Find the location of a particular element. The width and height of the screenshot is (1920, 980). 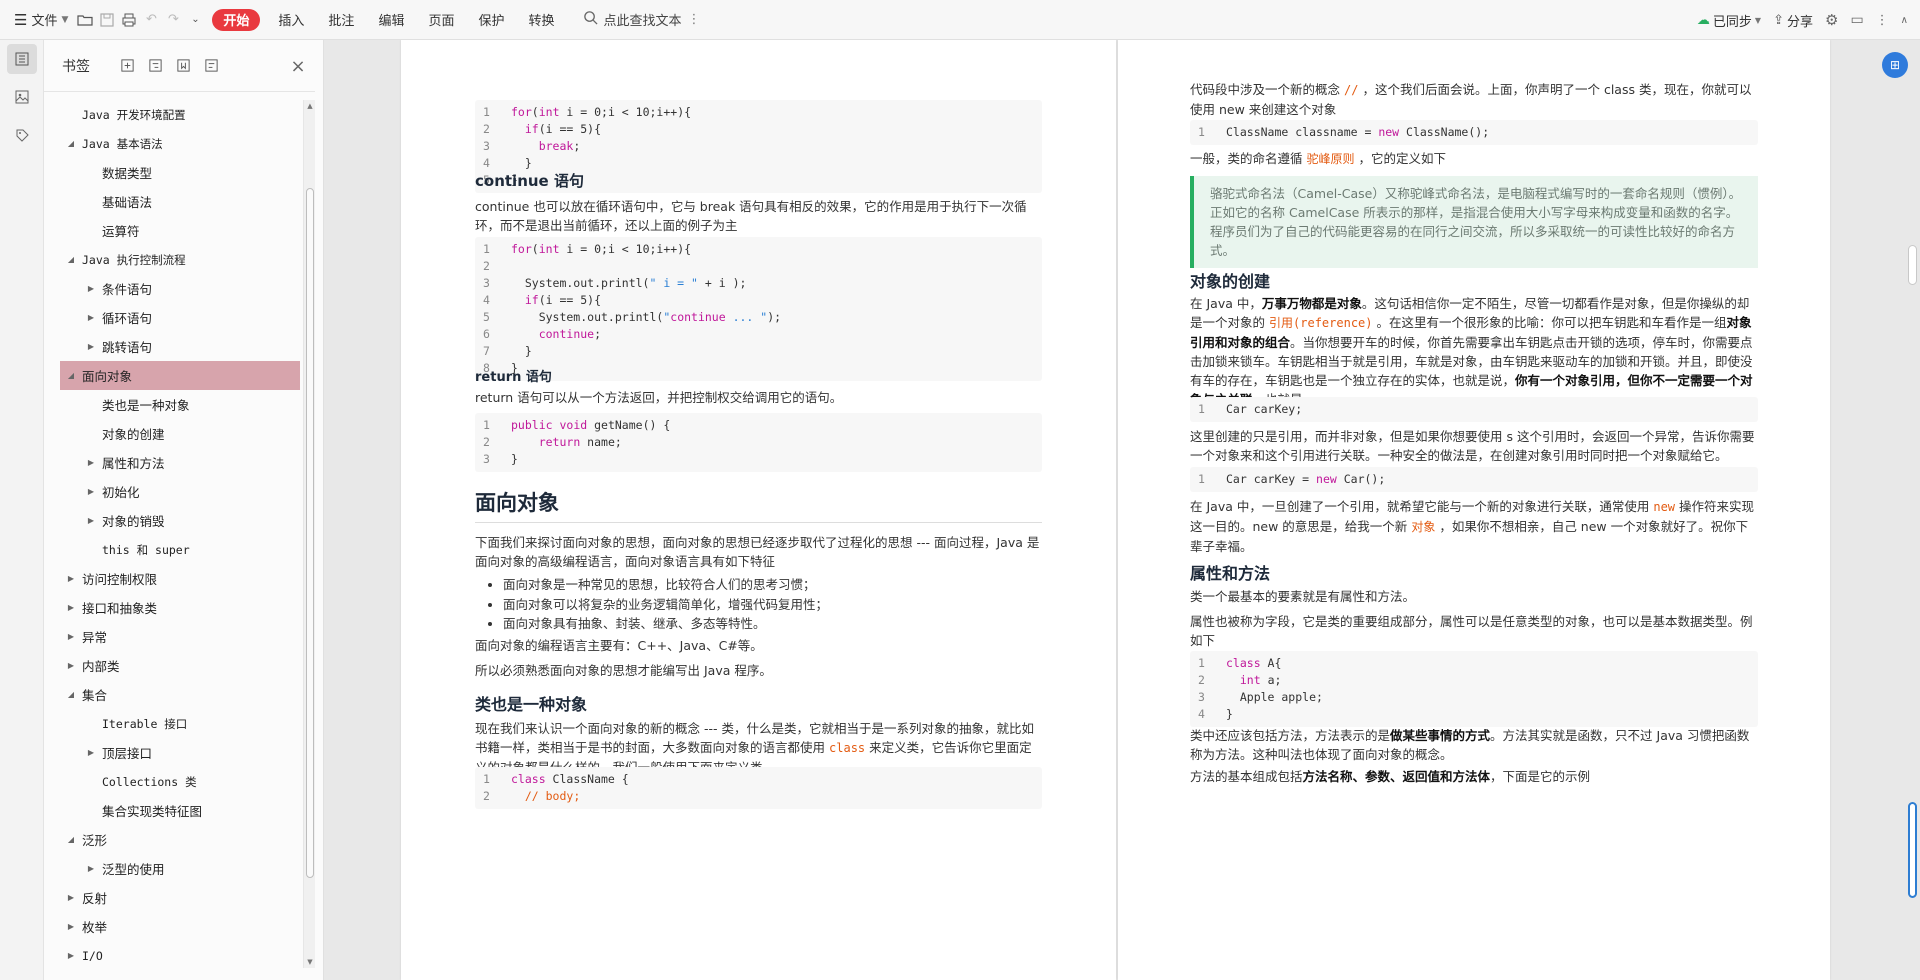

scroll-thumb-small is located at coordinates (1912, 265).